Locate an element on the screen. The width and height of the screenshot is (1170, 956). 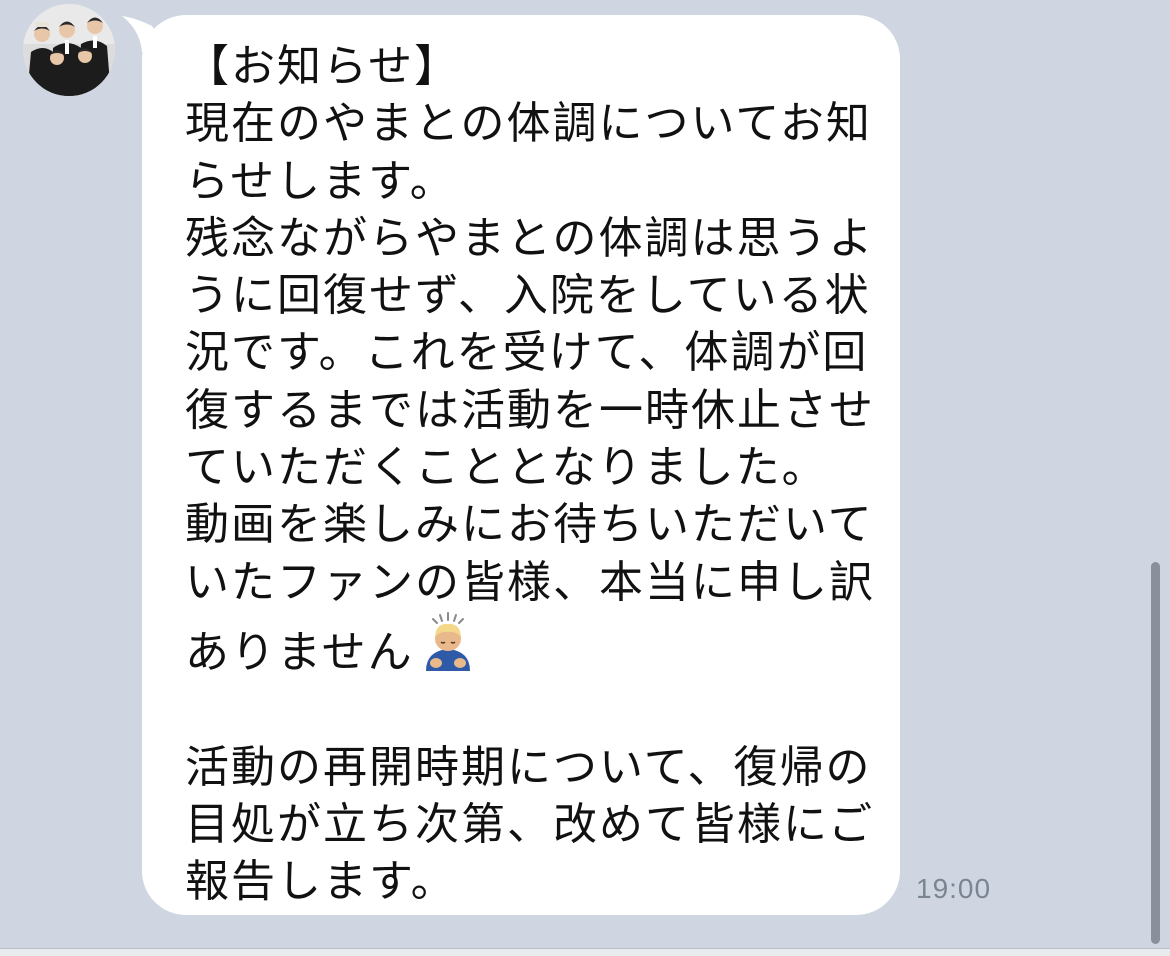
group-photo-avatar-icon is located at coordinates (69, 50).